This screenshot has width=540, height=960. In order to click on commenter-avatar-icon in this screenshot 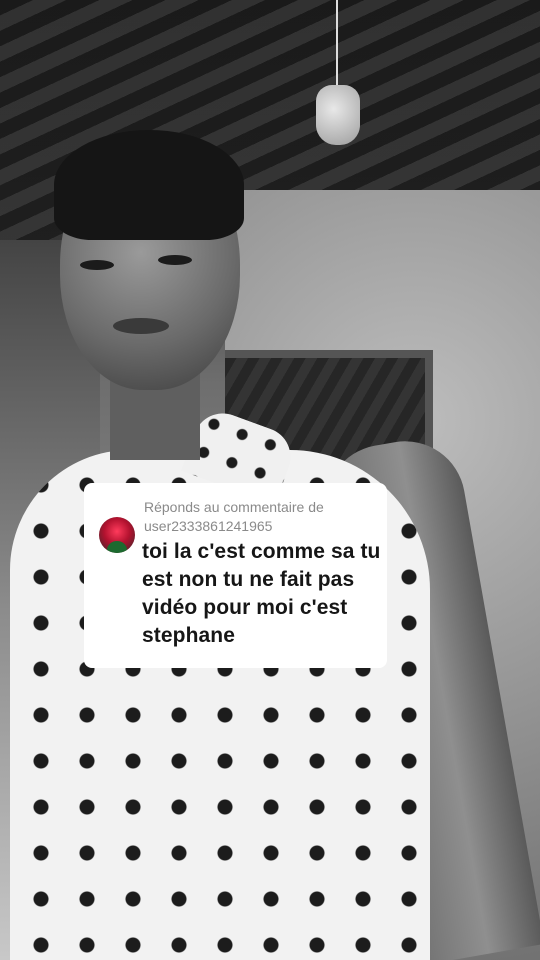, I will do `click(117, 535)`.